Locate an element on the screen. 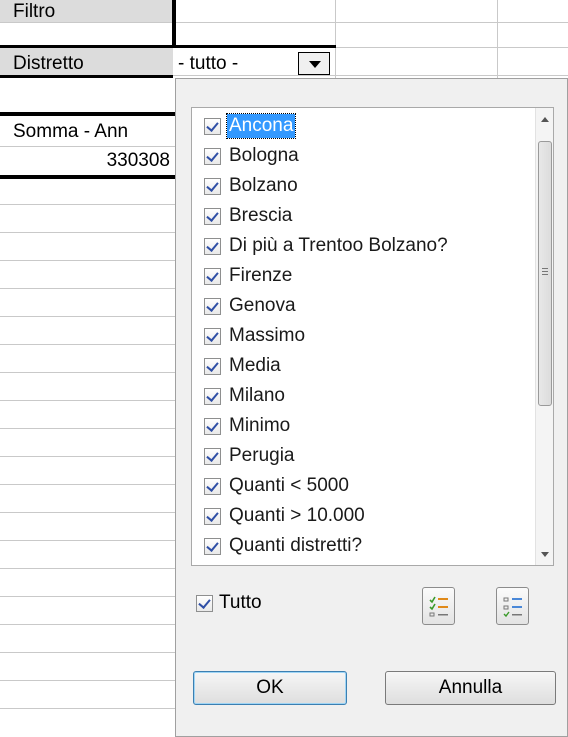 The height and width of the screenshot is (737, 568). arrow-up-icon is located at coordinates (545, 119).